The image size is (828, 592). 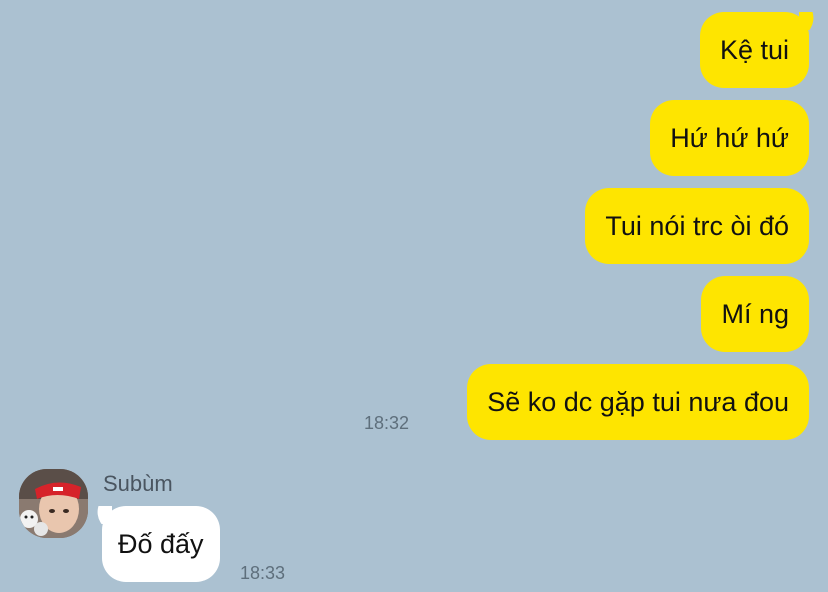 I want to click on sent-message: Hứ hứ hứ, so click(x=729, y=138).